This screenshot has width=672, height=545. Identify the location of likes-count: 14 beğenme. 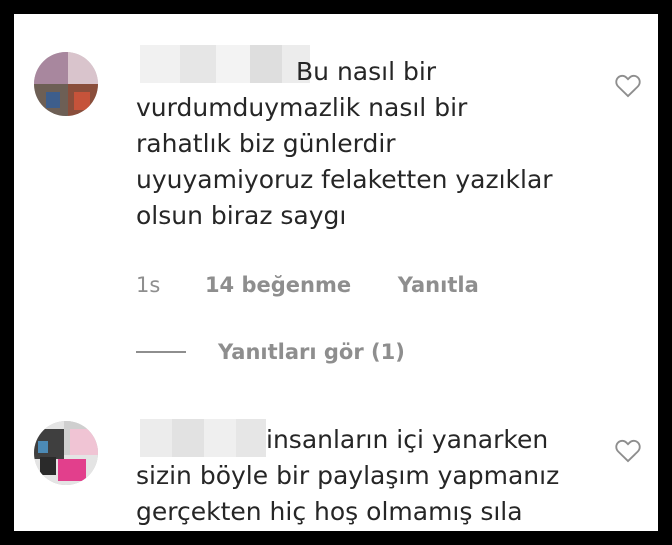
(278, 285).